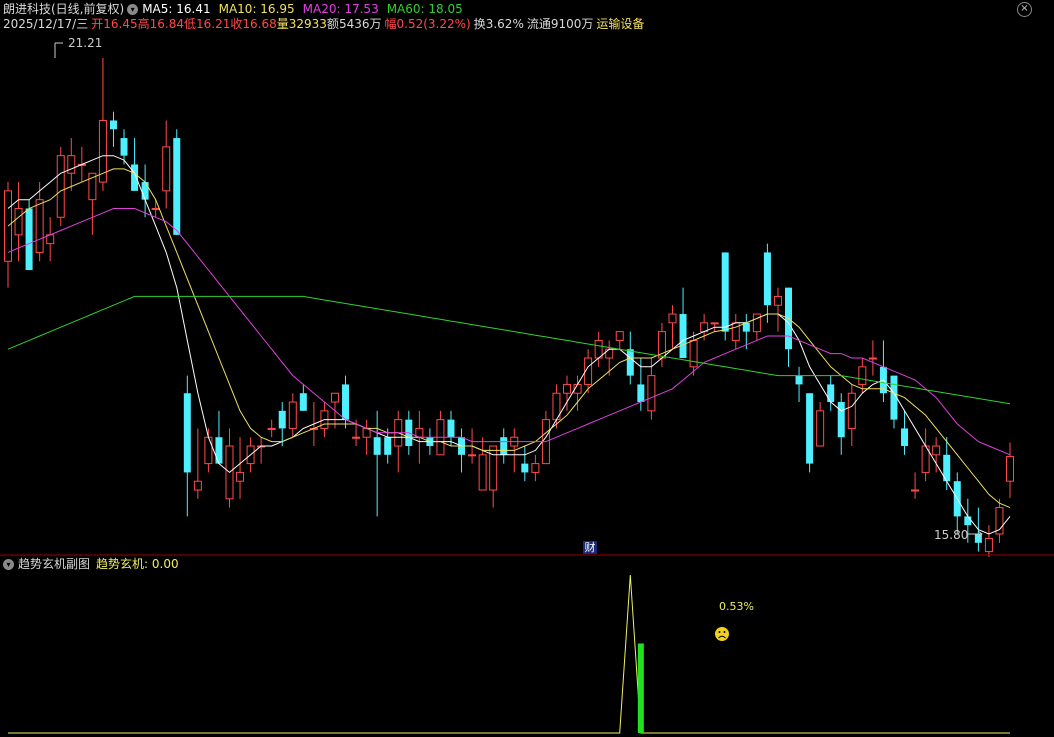  Describe the element at coordinates (256, 9) in the screenshot. I see `ma10-value: MA10: 16.95` at that location.